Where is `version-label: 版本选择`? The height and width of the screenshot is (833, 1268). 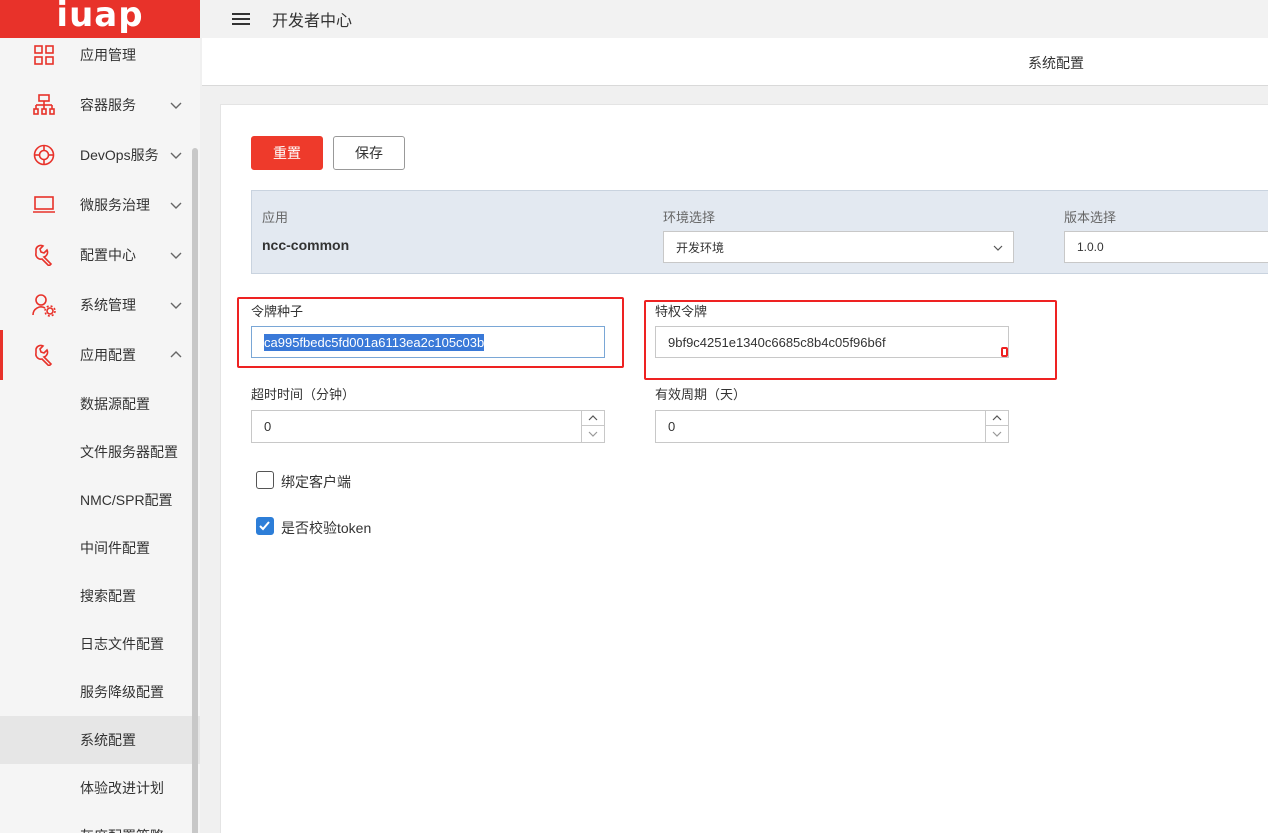 version-label: 版本选择 is located at coordinates (1090, 217).